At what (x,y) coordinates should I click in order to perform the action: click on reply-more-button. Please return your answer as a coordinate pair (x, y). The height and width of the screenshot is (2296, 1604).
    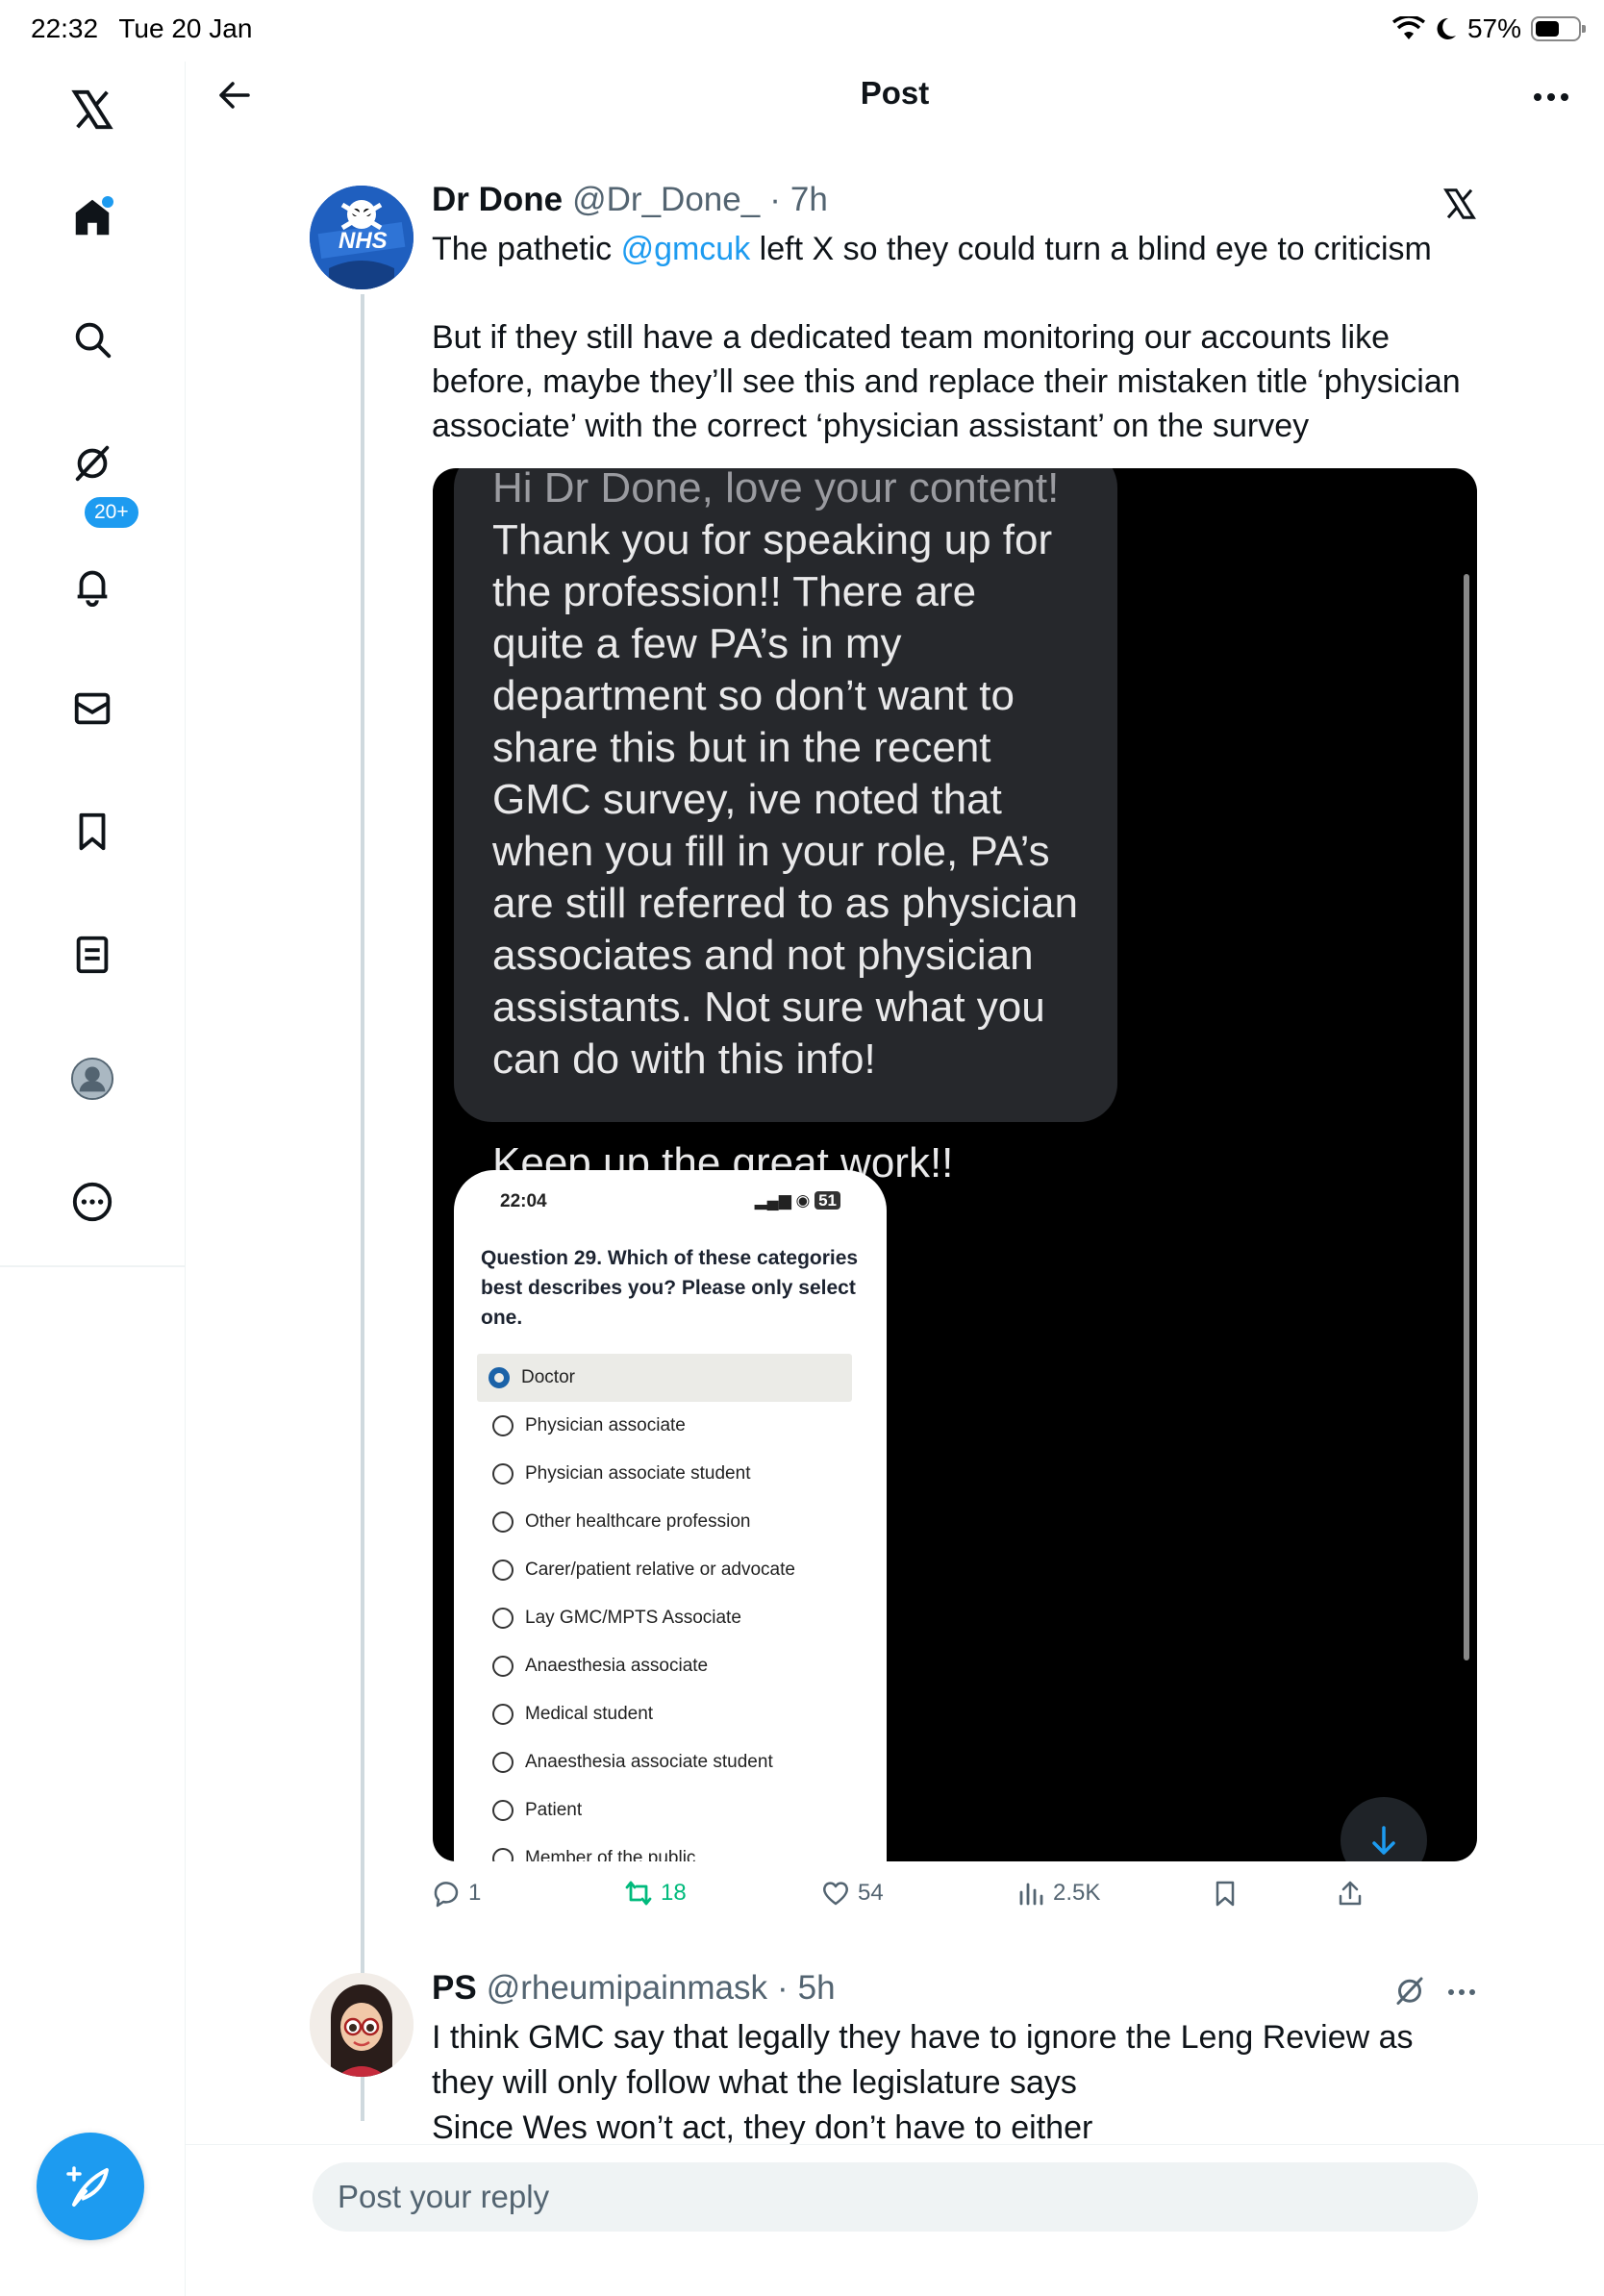
    Looking at the image, I should click on (1462, 1992).